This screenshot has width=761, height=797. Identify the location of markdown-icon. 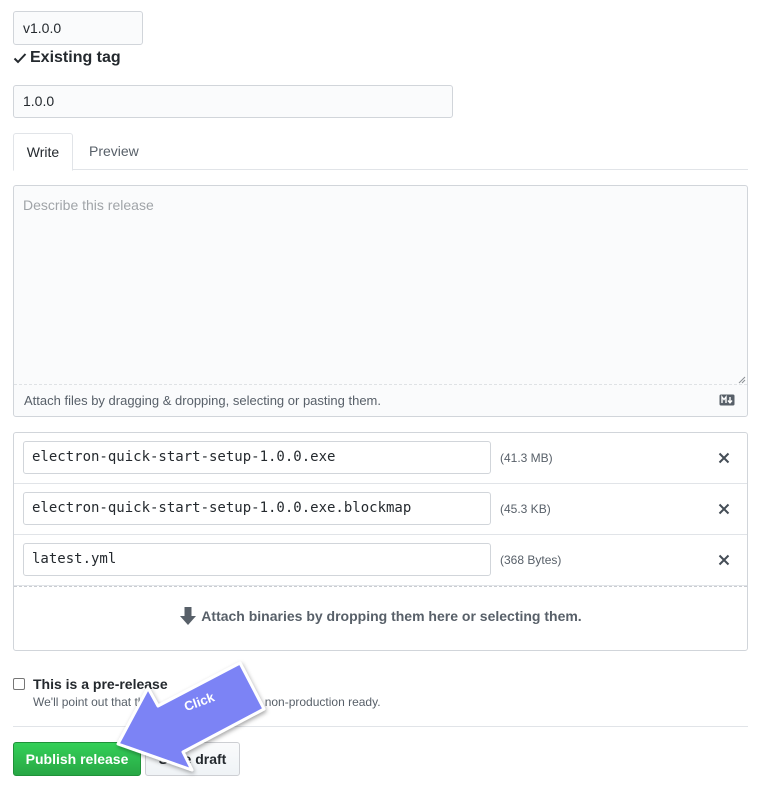
(727, 400).